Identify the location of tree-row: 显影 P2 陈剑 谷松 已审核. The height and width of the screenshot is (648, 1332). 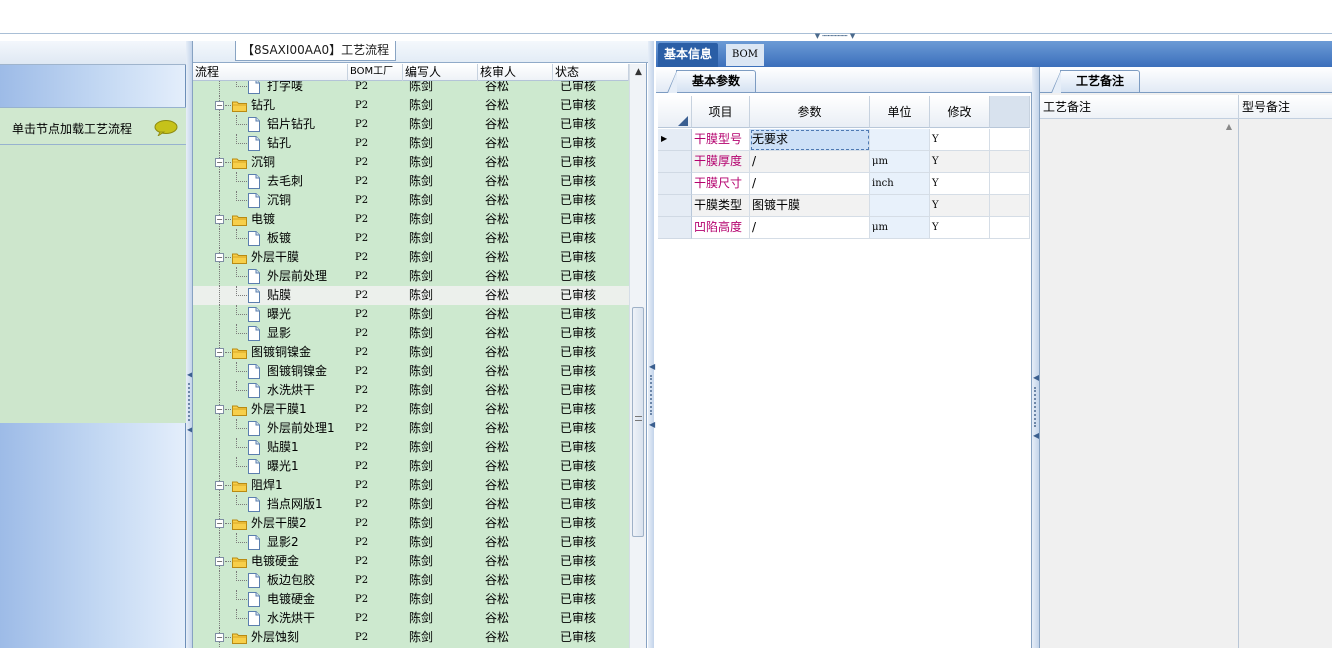
(411, 333).